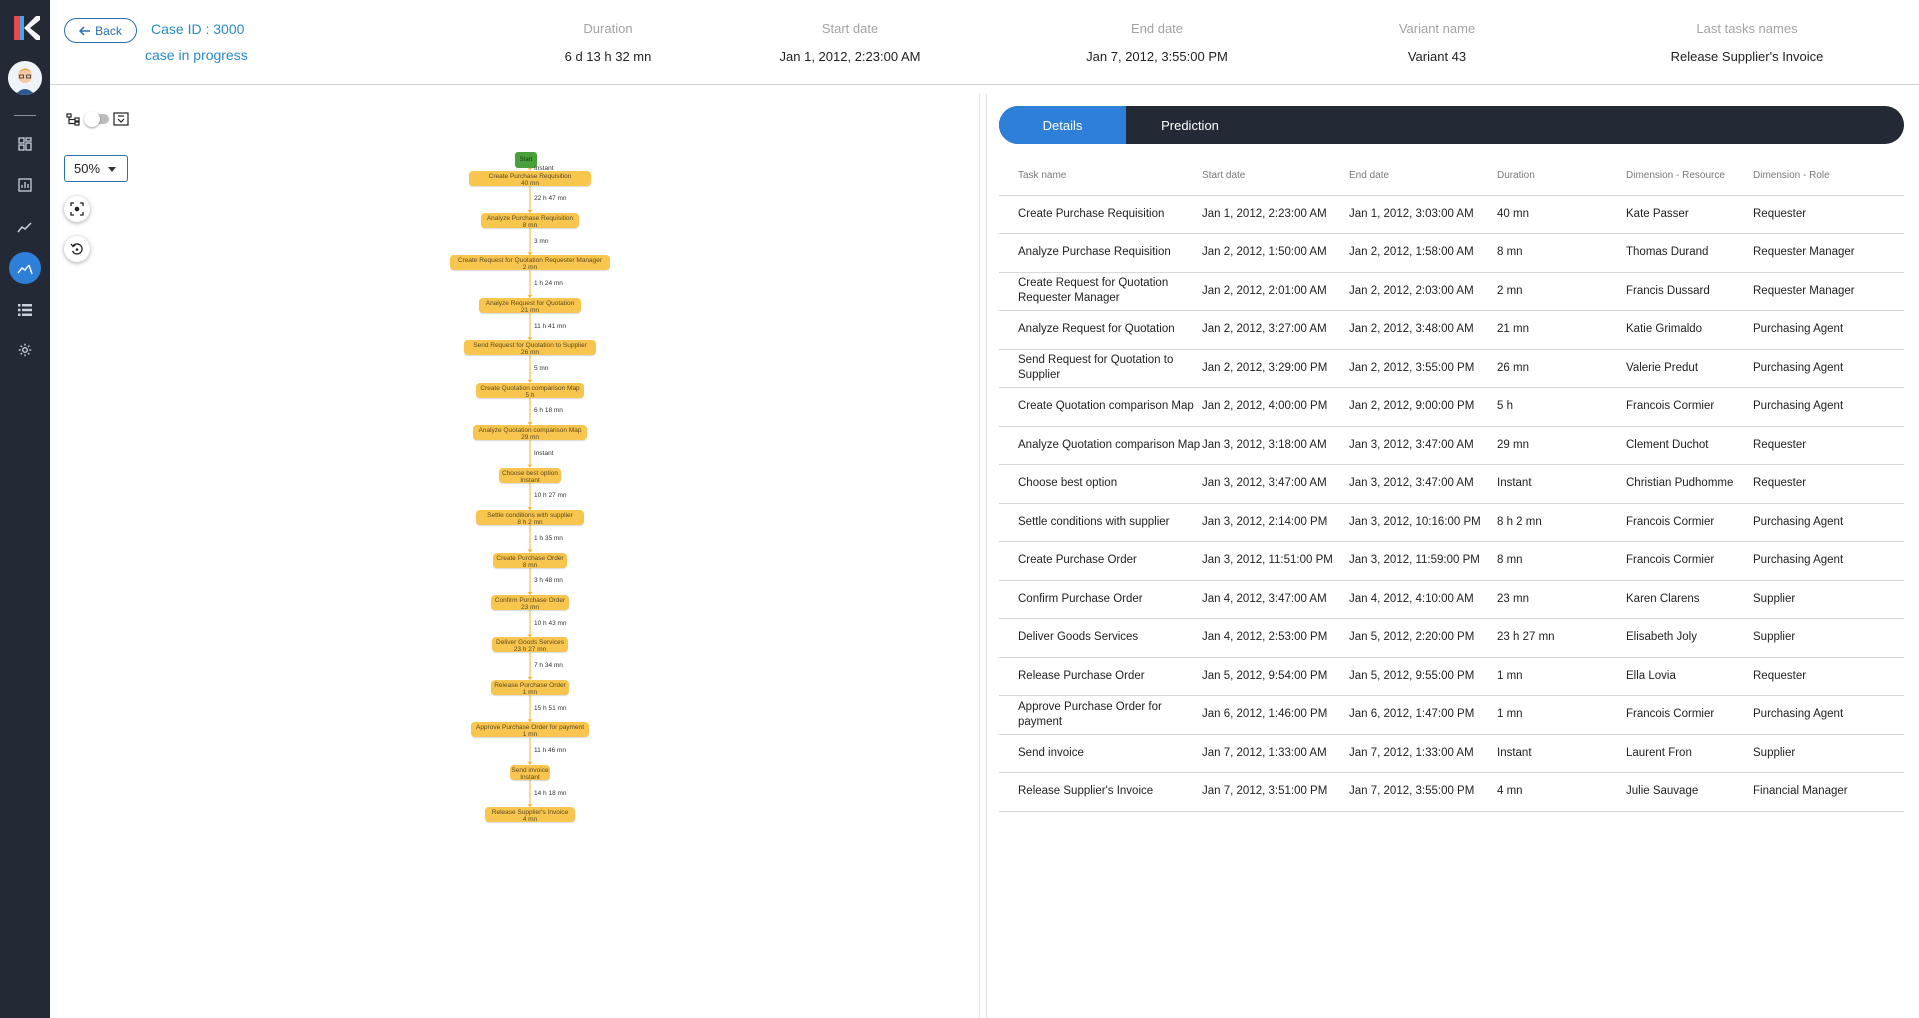  What do you see at coordinates (1100, 676) in the screenshot?
I see `cell-task-name: Release Purchase Order` at bounding box center [1100, 676].